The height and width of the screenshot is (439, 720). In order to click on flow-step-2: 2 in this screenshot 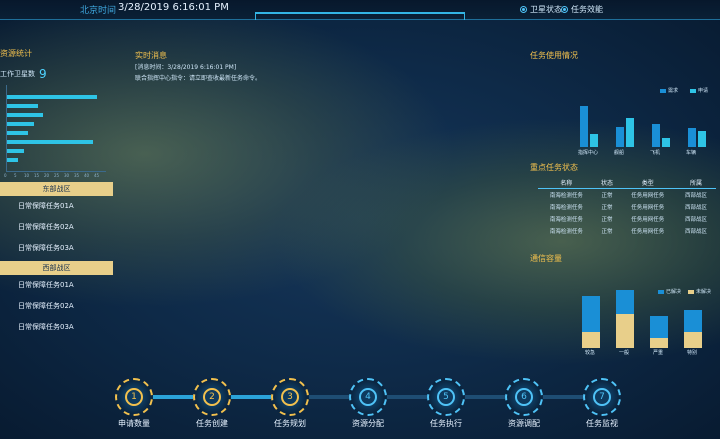, I will do `click(212, 397)`.